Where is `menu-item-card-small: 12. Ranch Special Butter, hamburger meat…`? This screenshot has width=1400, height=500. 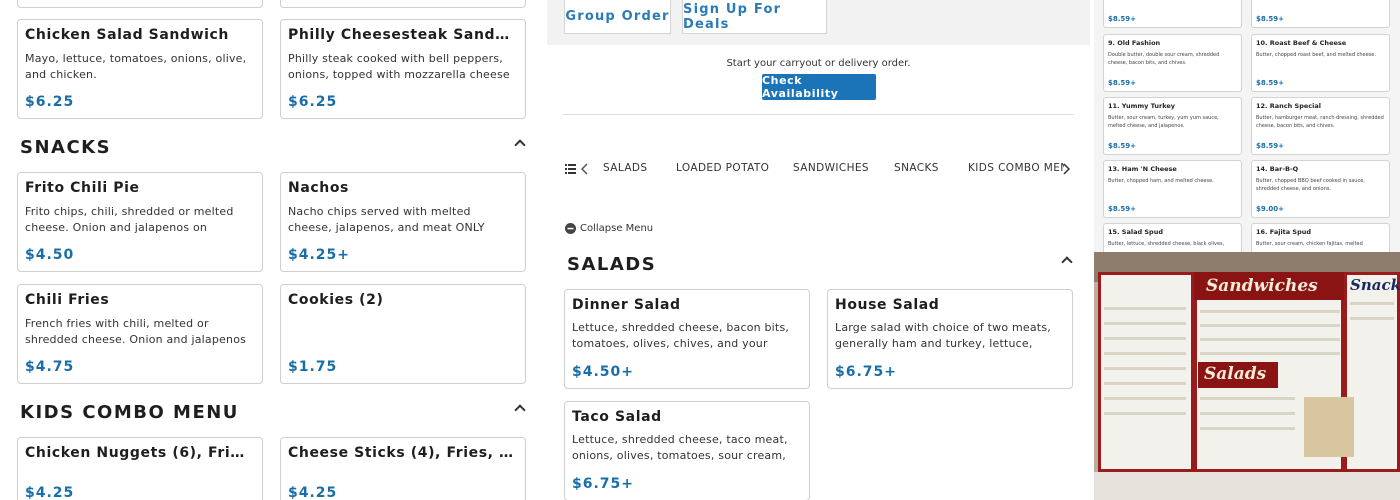 menu-item-card-small: 12. Ranch Special Butter, hamburger meat… is located at coordinates (1320, 126).